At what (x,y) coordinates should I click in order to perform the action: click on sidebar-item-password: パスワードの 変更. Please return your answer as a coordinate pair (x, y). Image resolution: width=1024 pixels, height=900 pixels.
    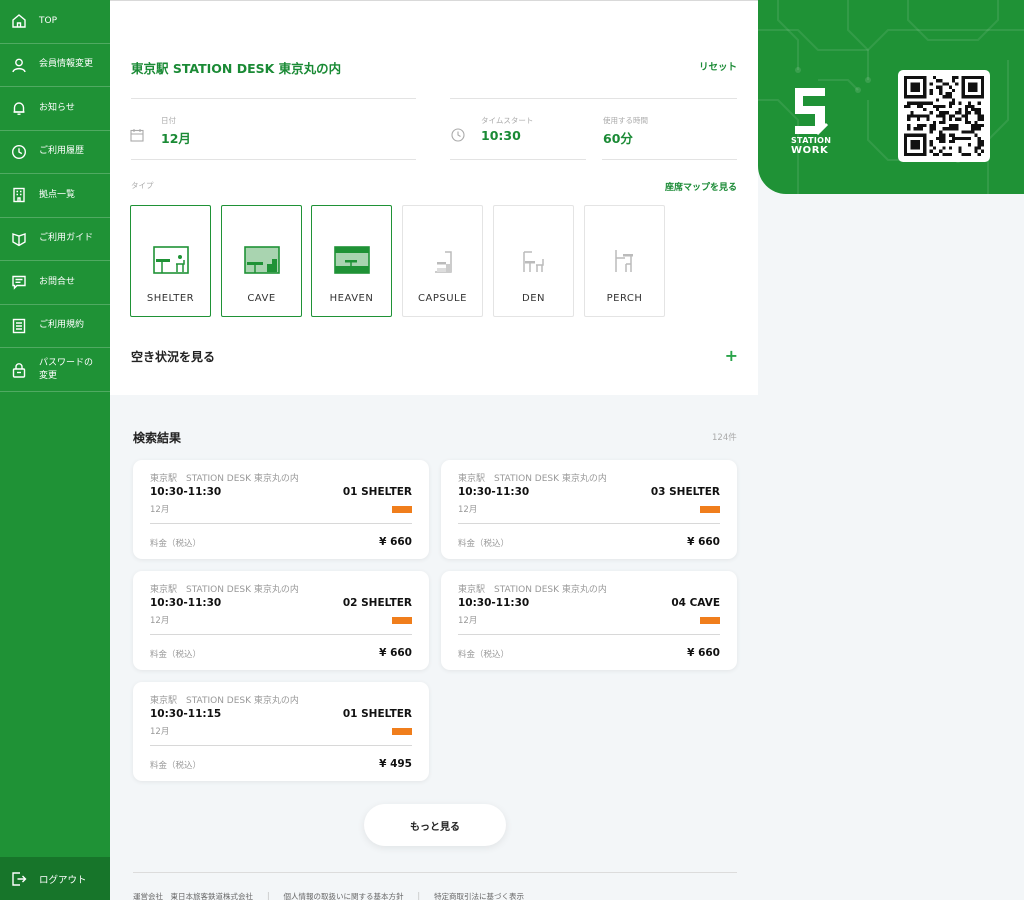
    Looking at the image, I should click on (55, 370).